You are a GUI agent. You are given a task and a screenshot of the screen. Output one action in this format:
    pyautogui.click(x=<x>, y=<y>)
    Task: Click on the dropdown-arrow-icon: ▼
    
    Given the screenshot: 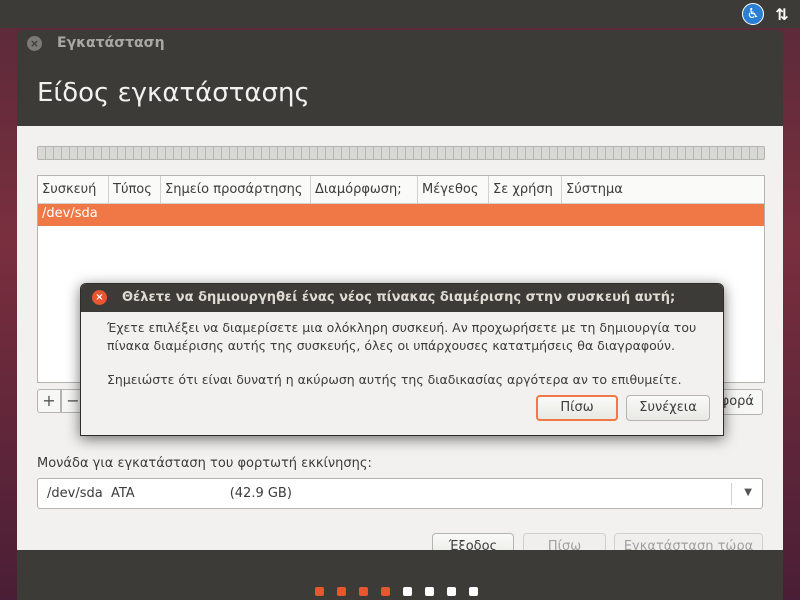 What is the action you would take?
    pyautogui.click(x=748, y=492)
    